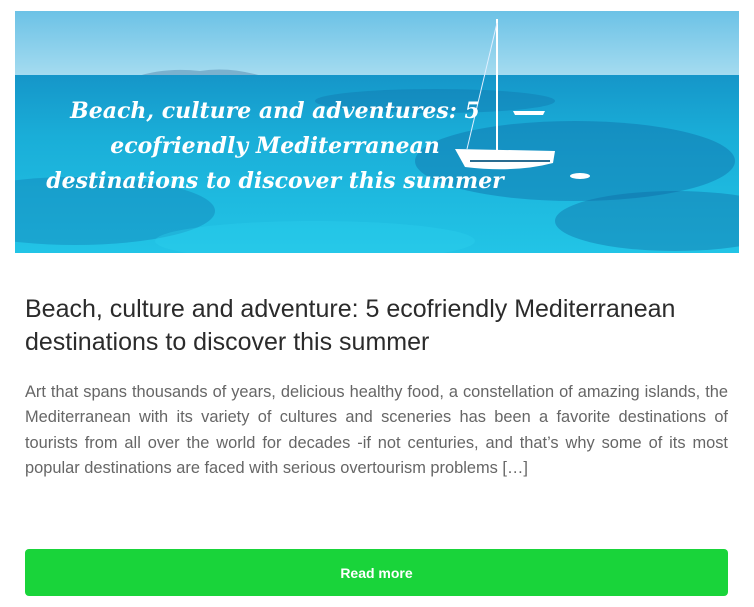 The image size is (754, 607). Describe the element at coordinates (376, 572) in the screenshot. I see `read-more-button: Read more` at that location.